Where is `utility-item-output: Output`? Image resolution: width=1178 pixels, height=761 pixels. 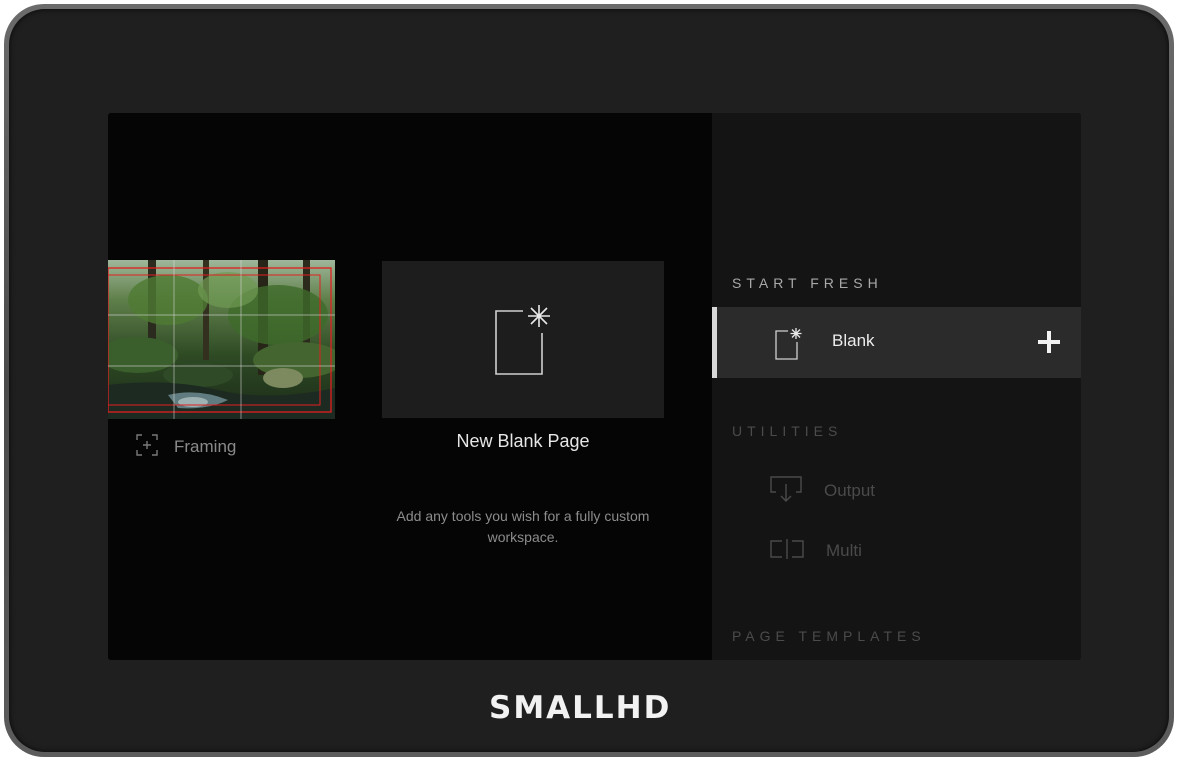 utility-item-output: Output is located at coordinates (823, 491).